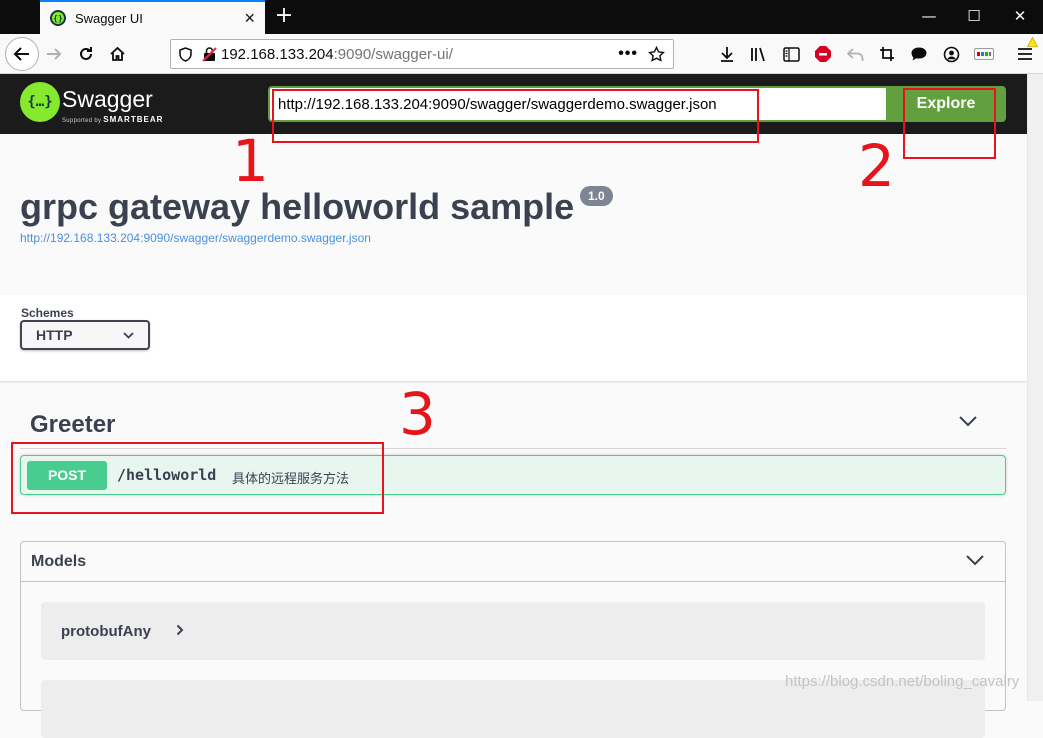  Describe the element at coordinates (47, 313) in the screenshot. I see `schemes-label: Schemes` at that location.